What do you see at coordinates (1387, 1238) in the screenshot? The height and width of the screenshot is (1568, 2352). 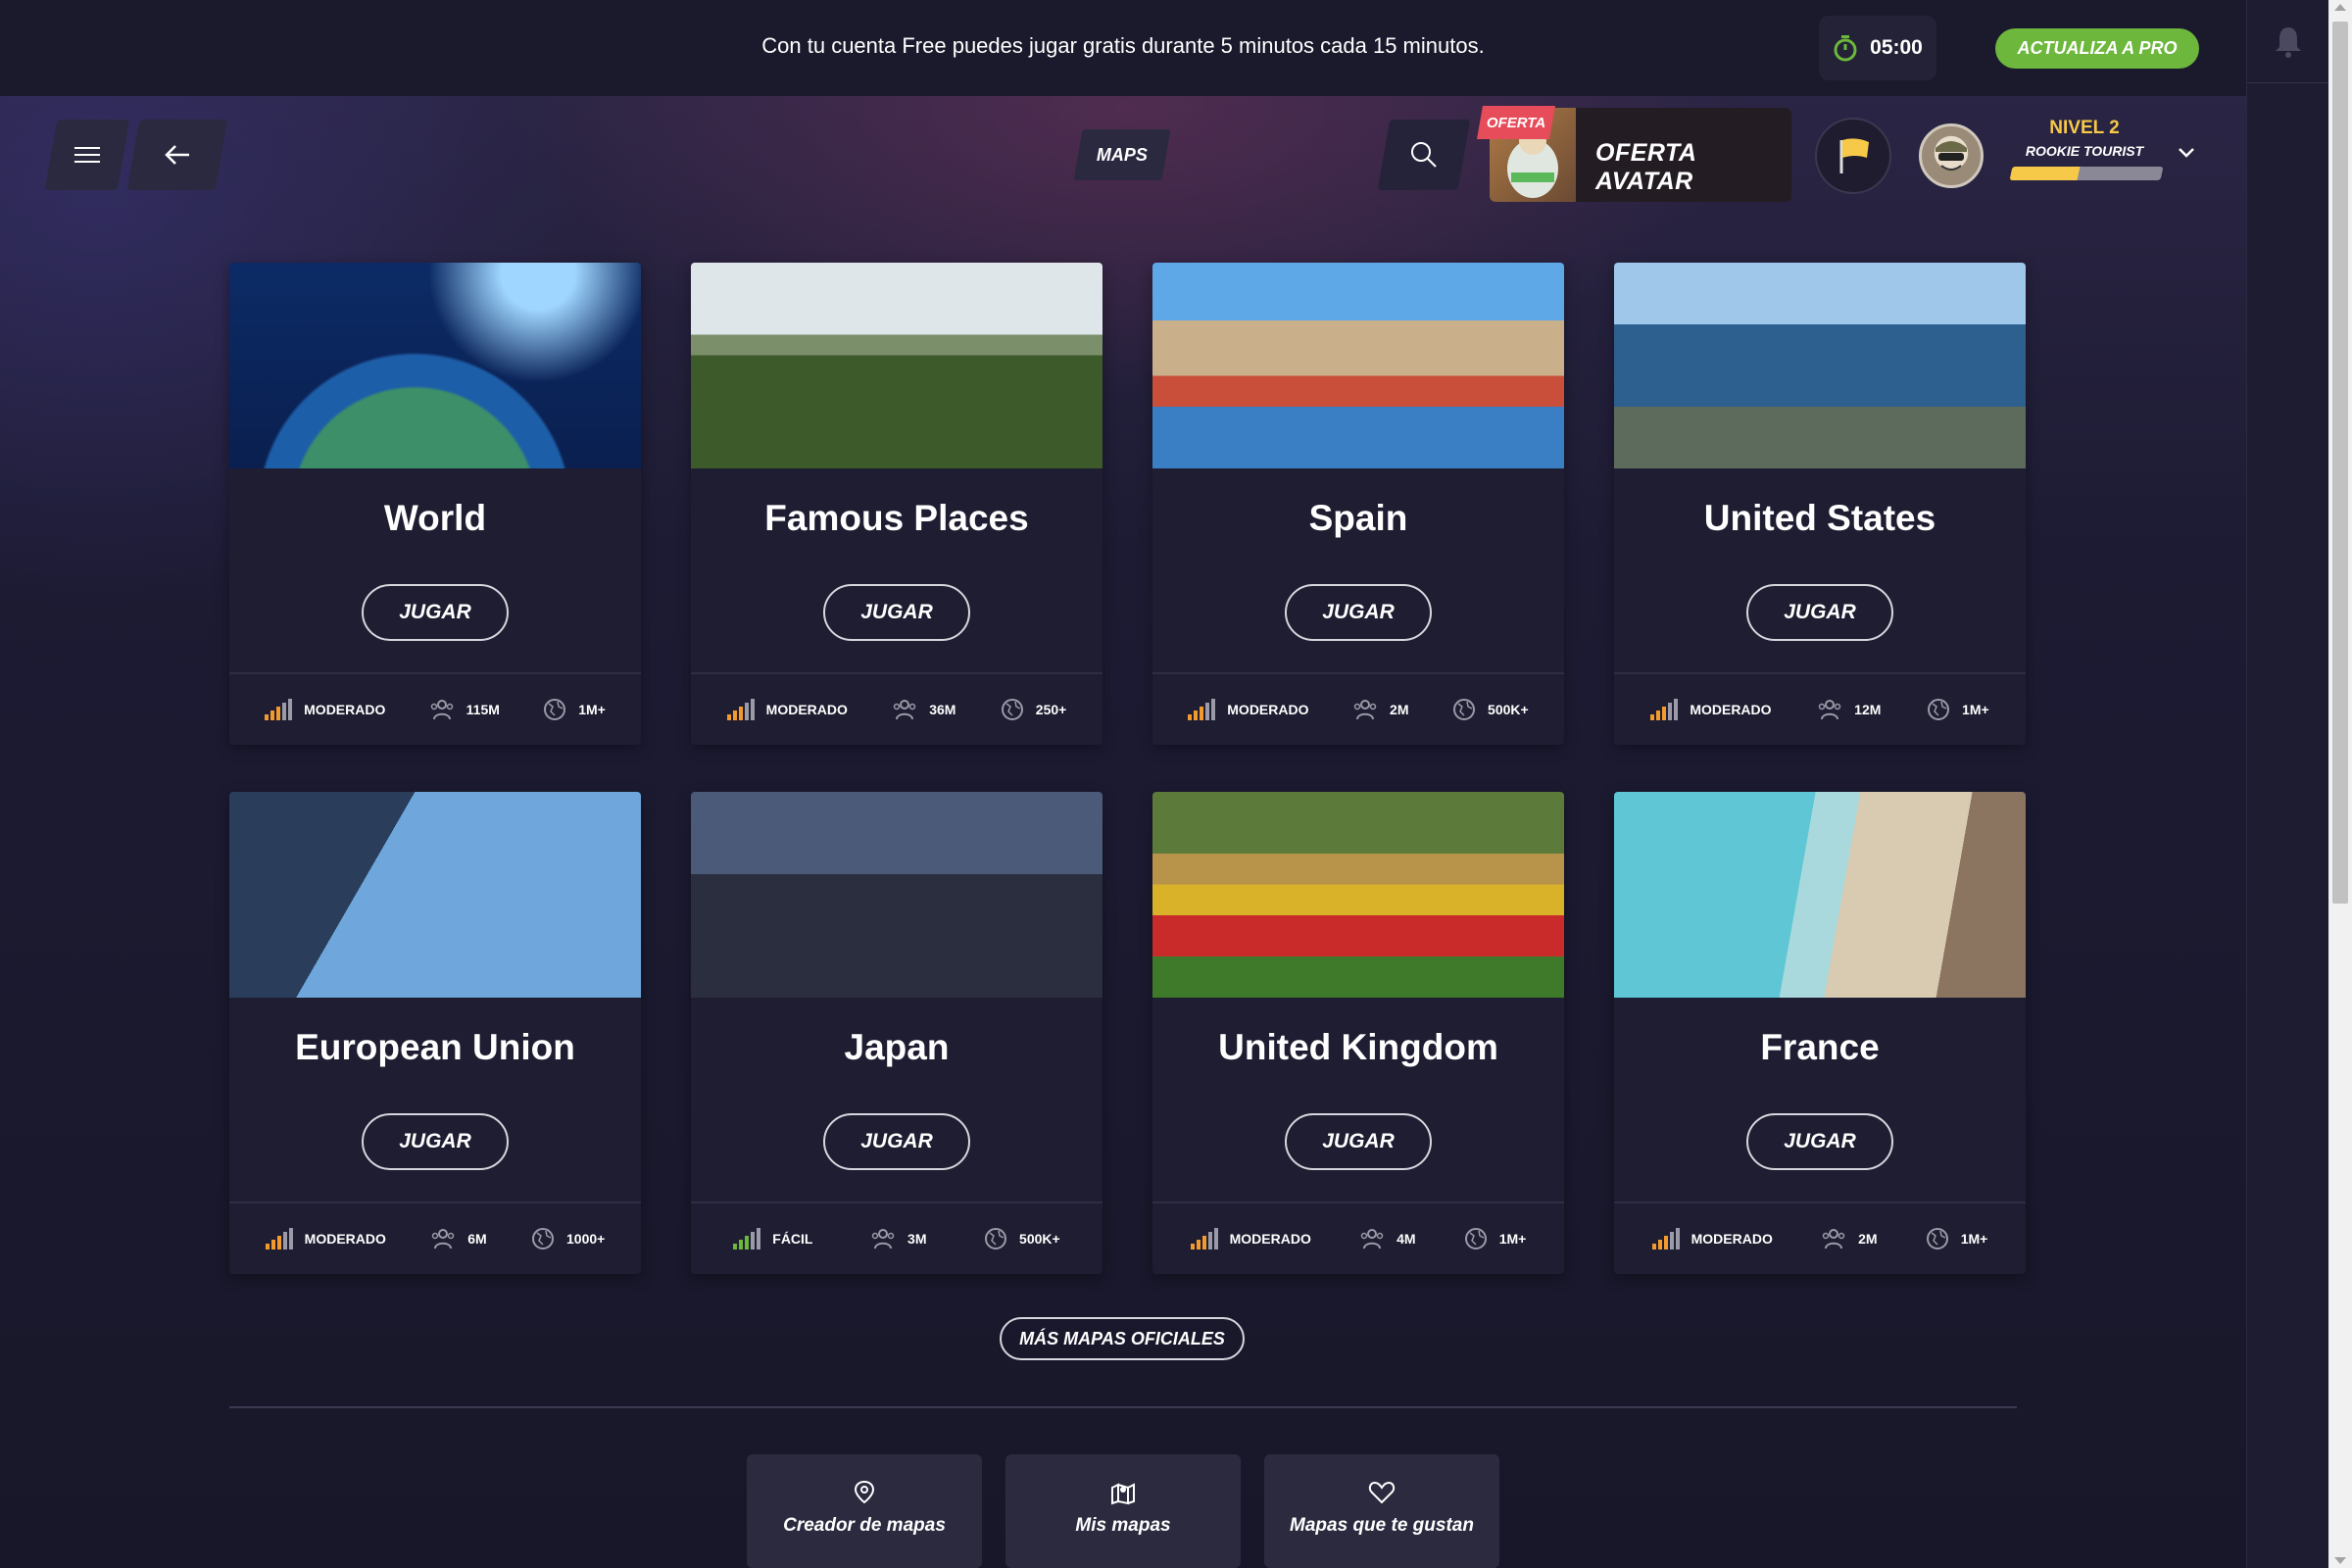 I see `players-stat: 4M` at bounding box center [1387, 1238].